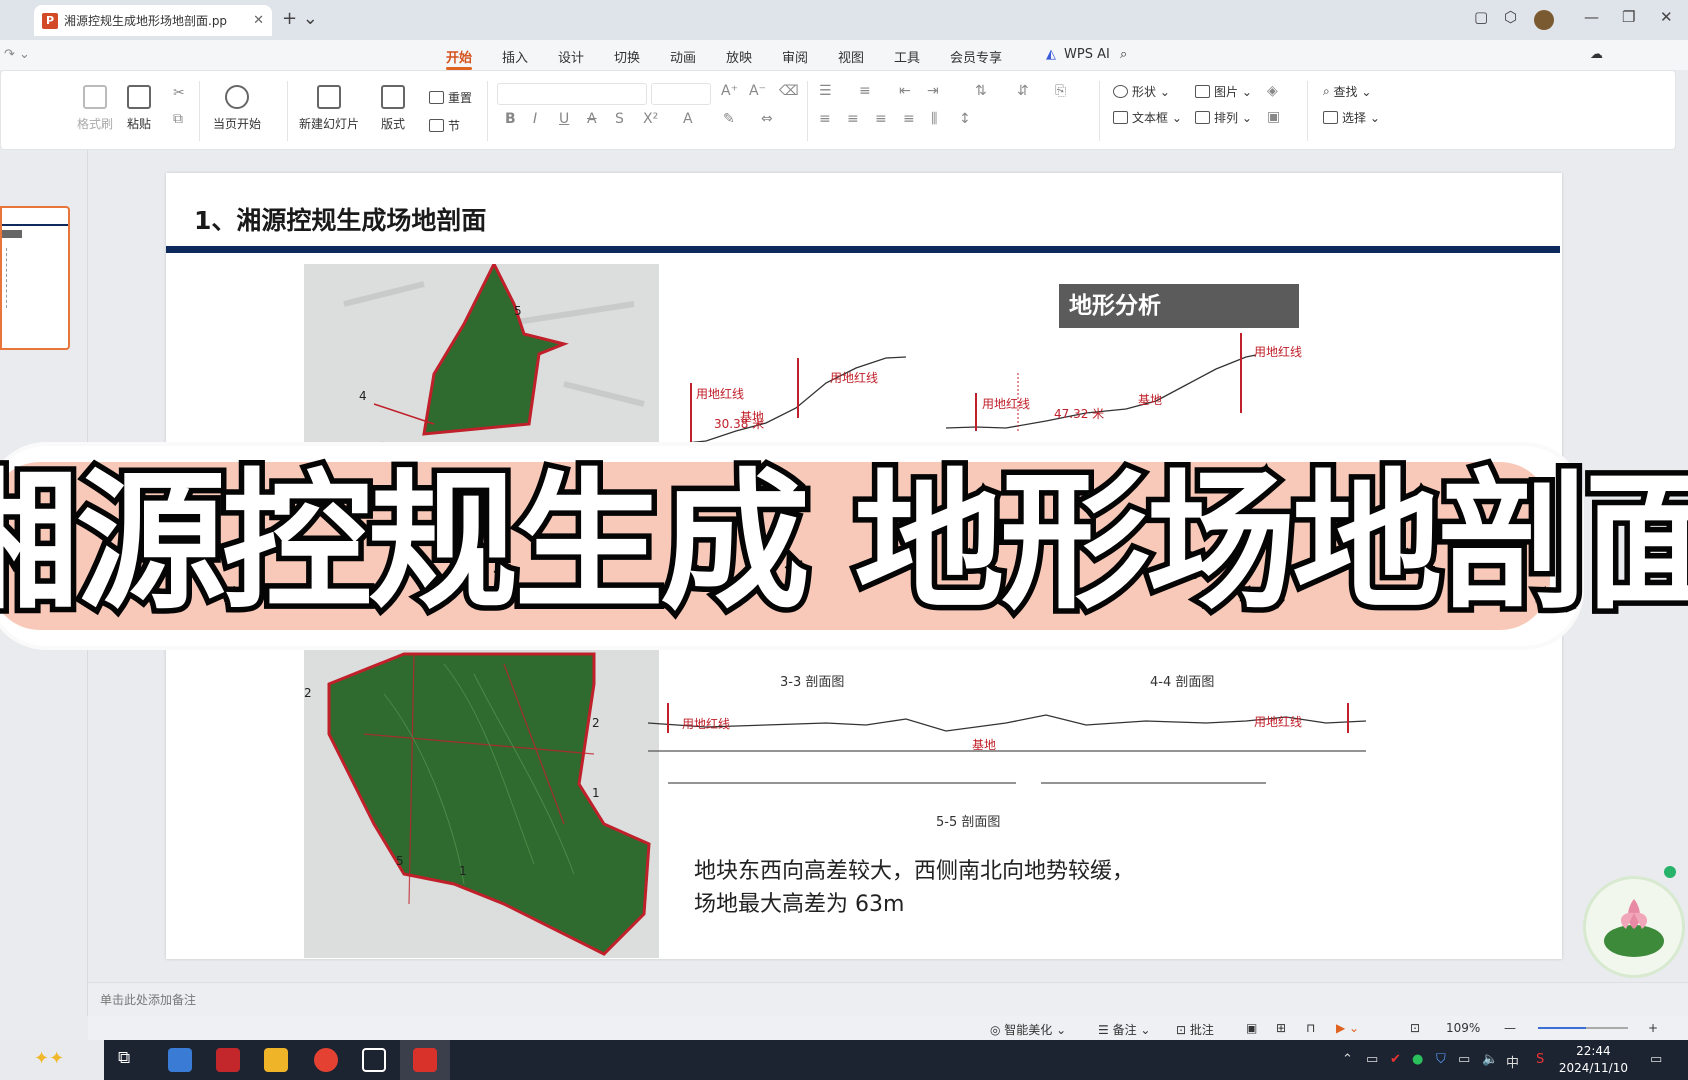 The image size is (1688, 1080). I want to click on copy-icon: ⧉, so click(178, 119).